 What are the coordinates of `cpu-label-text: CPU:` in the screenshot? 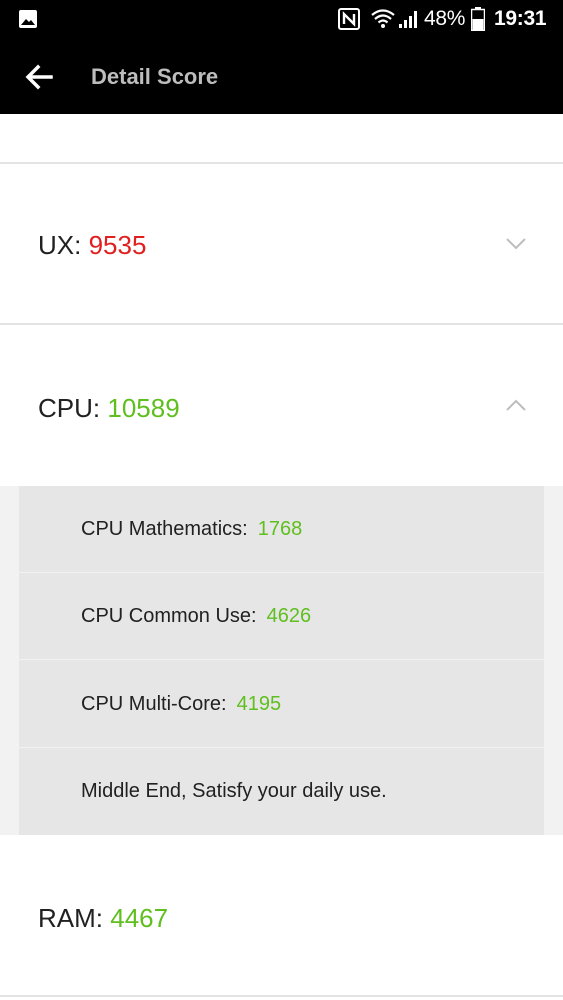 It's located at (69, 408).